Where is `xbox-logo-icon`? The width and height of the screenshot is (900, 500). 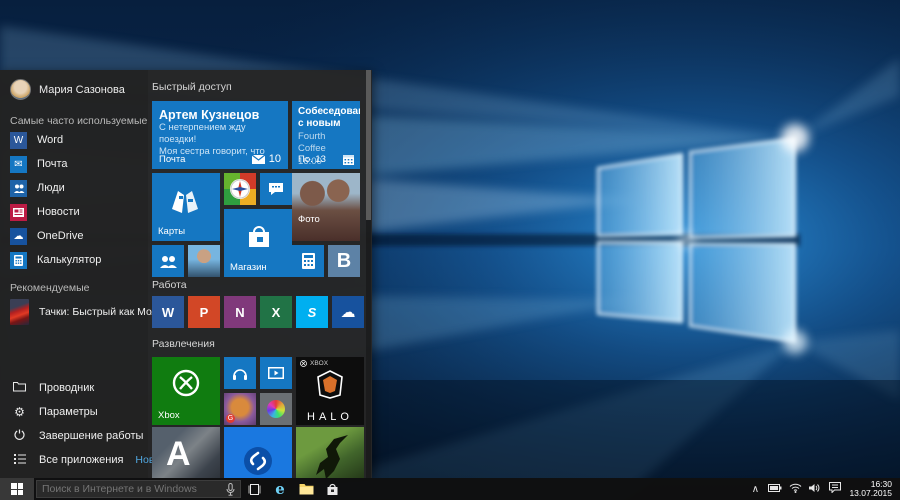 xbox-logo-icon is located at coordinates (303, 363).